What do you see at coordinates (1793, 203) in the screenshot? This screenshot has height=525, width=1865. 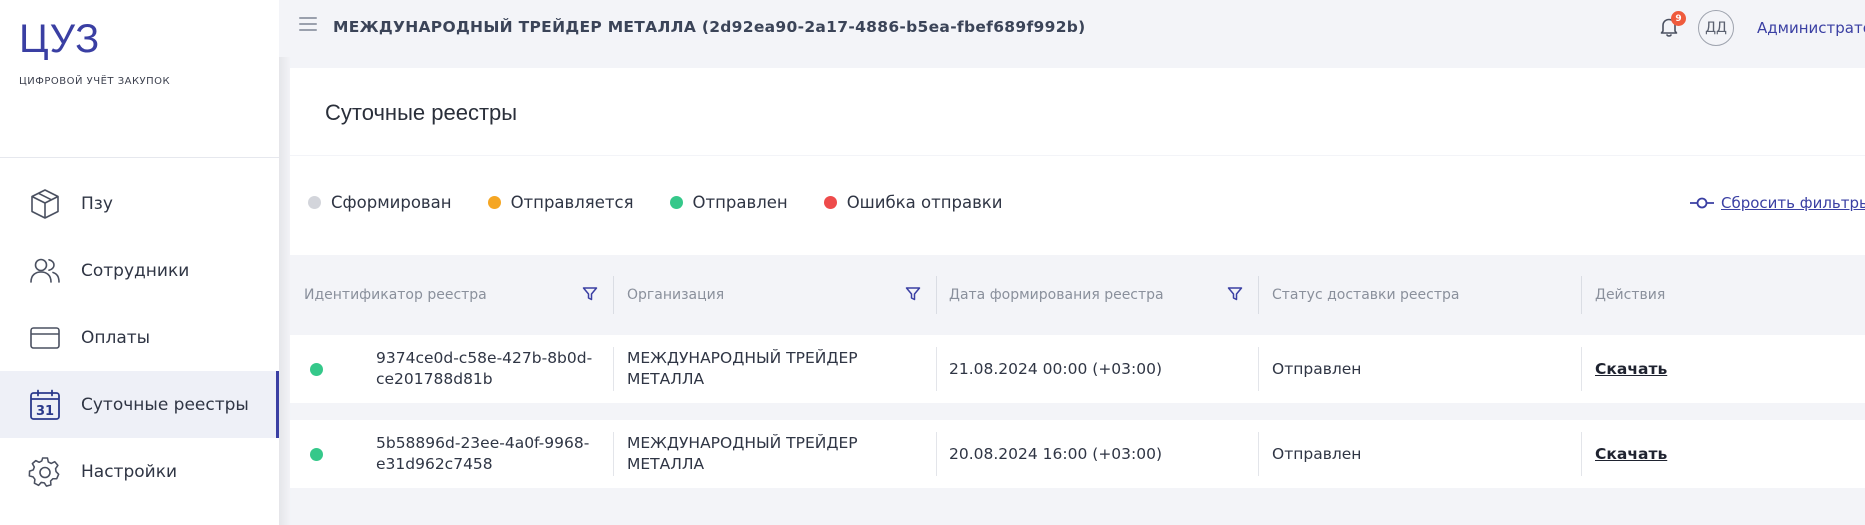 I see `reset-filters-label: Сбросить фильтры` at bounding box center [1793, 203].